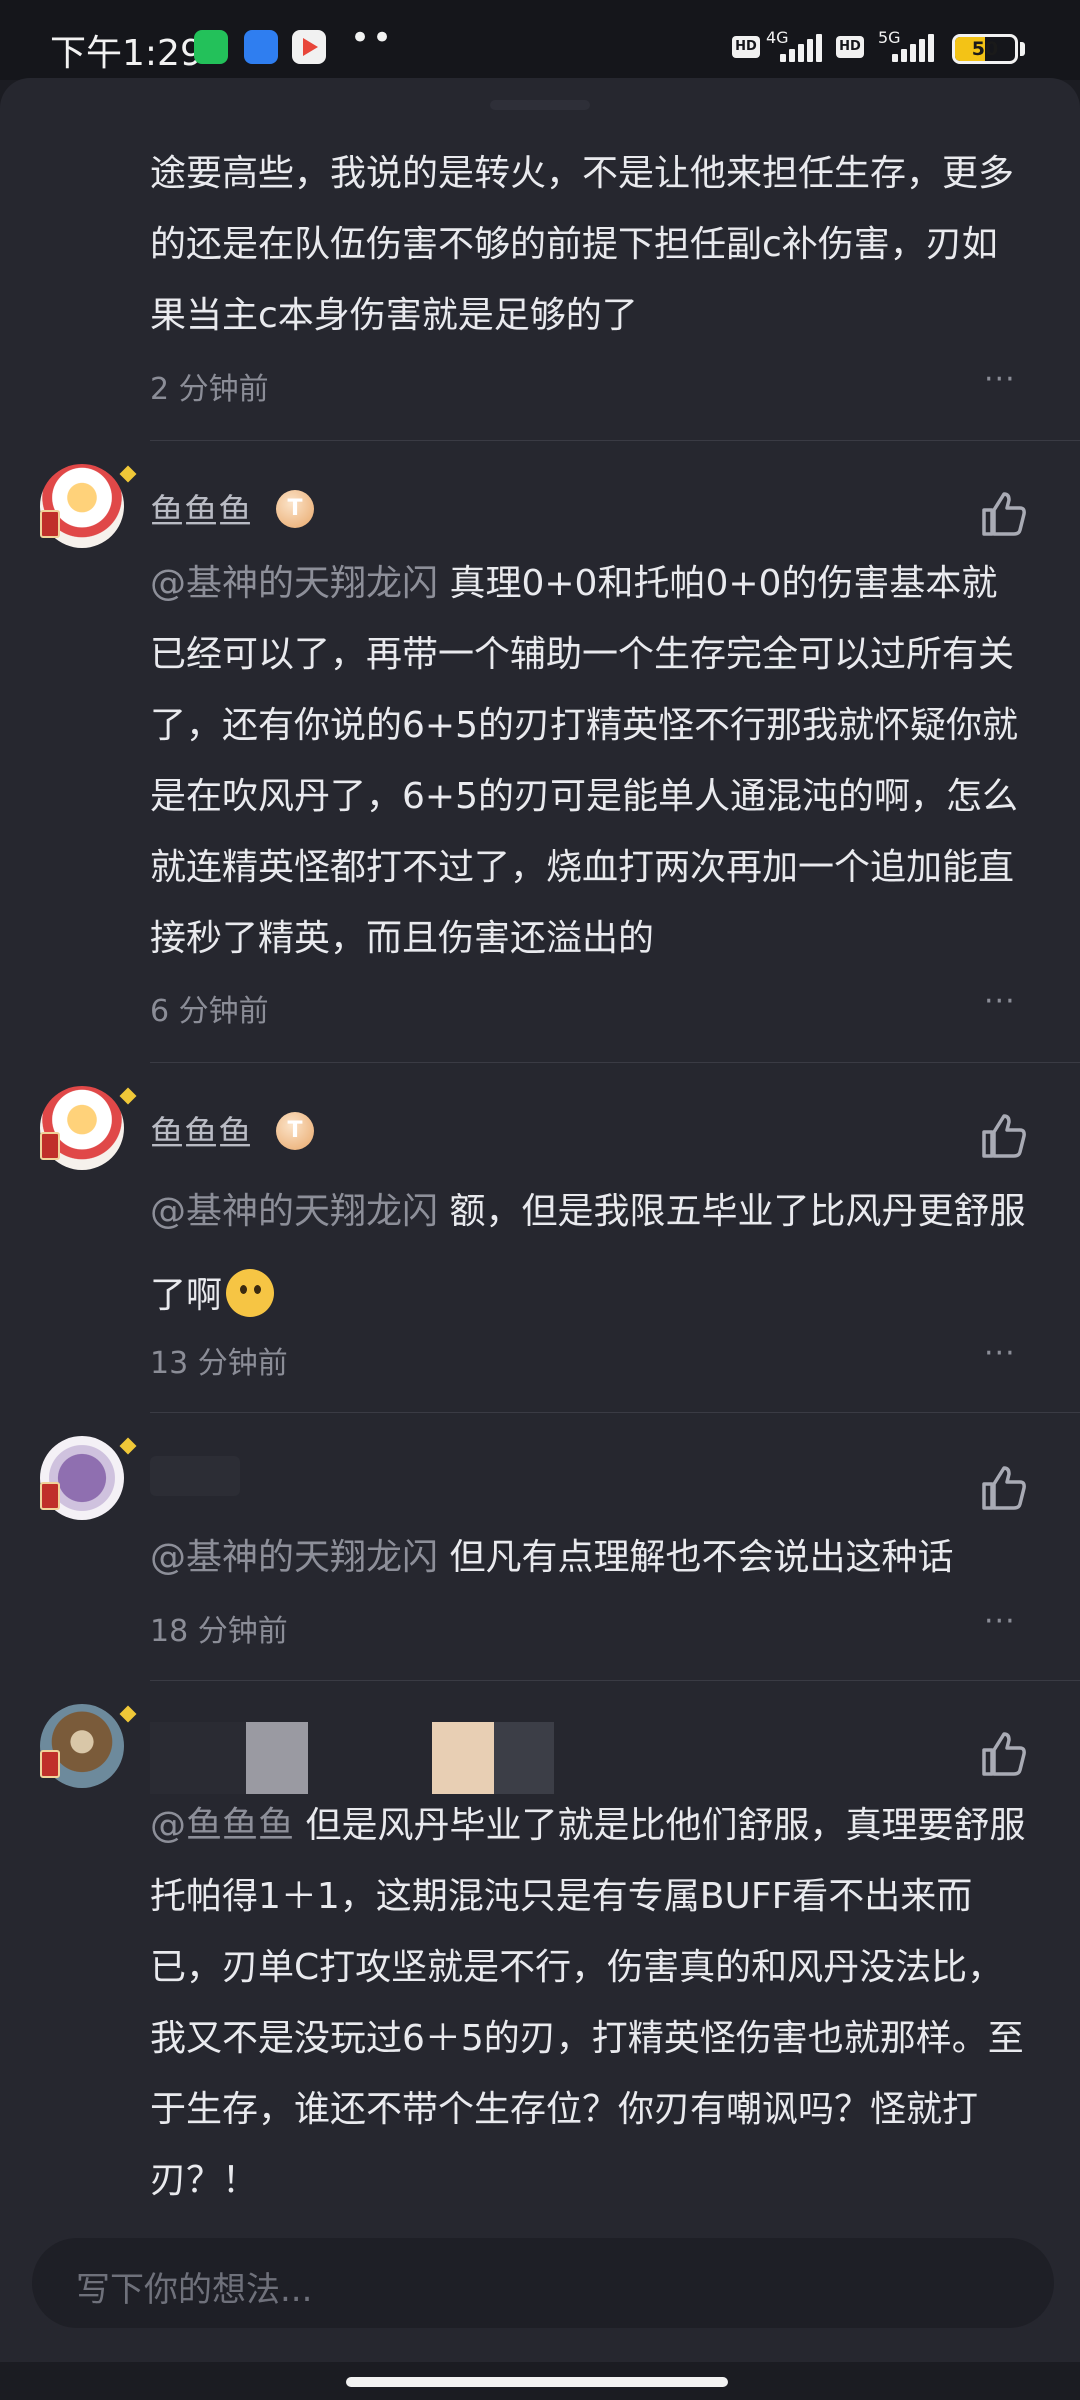 Image resolution: width=1080 pixels, height=2400 pixels. Describe the element at coordinates (126, 53) in the screenshot. I see `status-time: 下午1:29` at that location.